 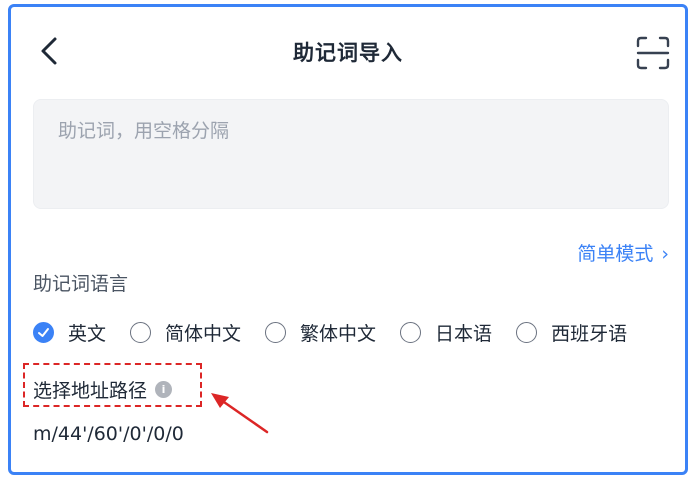 What do you see at coordinates (338, 334) in the screenshot?
I see `language-option-label: 繁体中文` at bounding box center [338, 334].